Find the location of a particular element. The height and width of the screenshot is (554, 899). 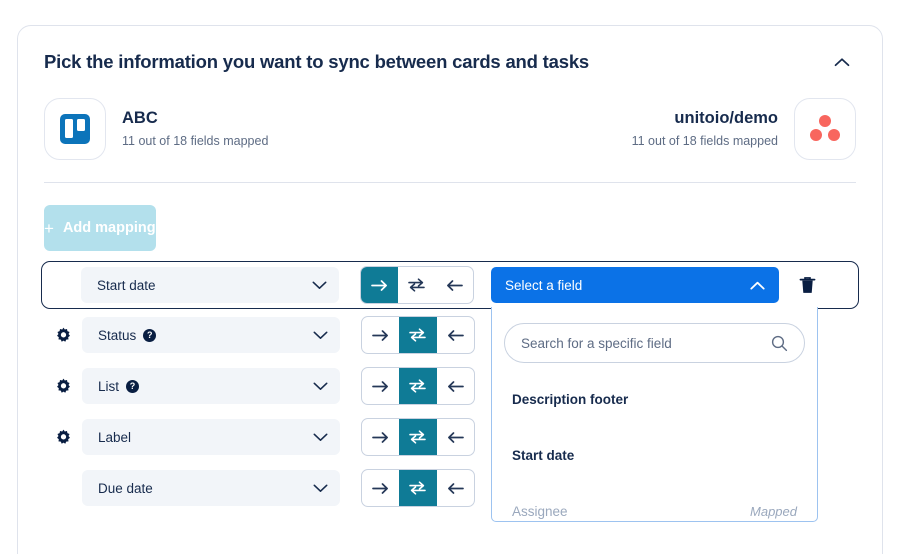

field-search-wrap is located at coordinates (654, 343).